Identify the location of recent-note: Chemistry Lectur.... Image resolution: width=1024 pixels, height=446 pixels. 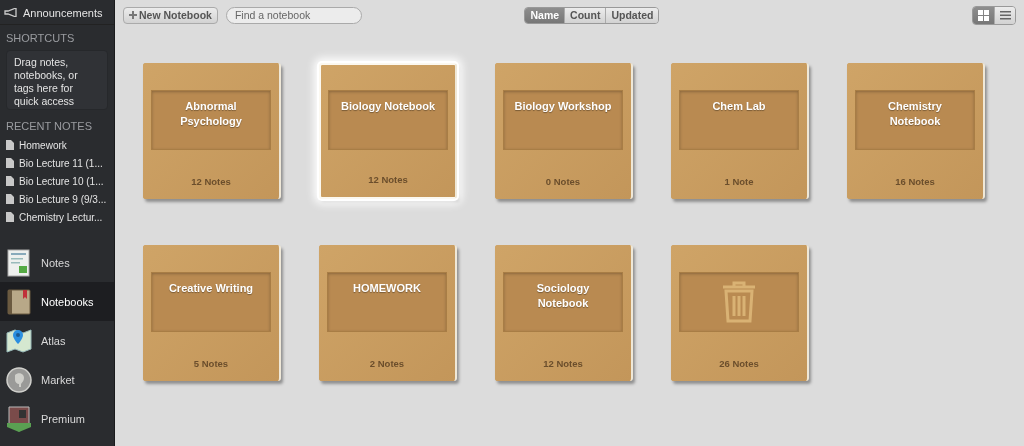
(61, 217).